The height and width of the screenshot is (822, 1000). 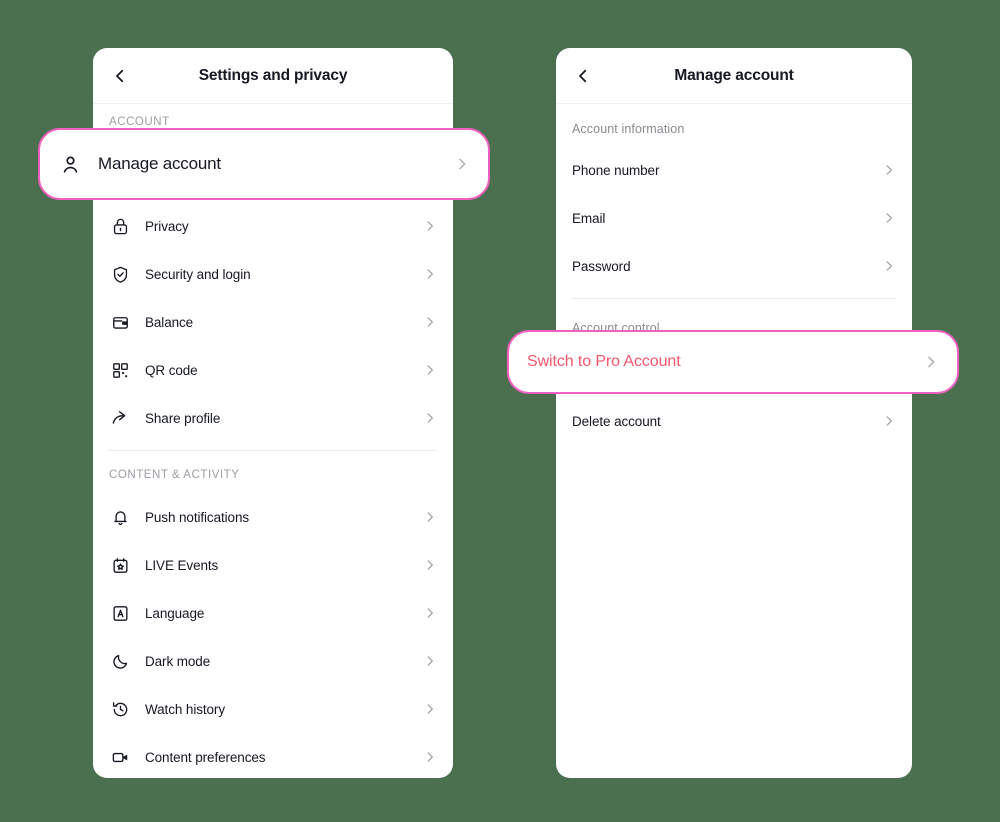 I want to click on row-label: Language, so click(x=175, y=613).